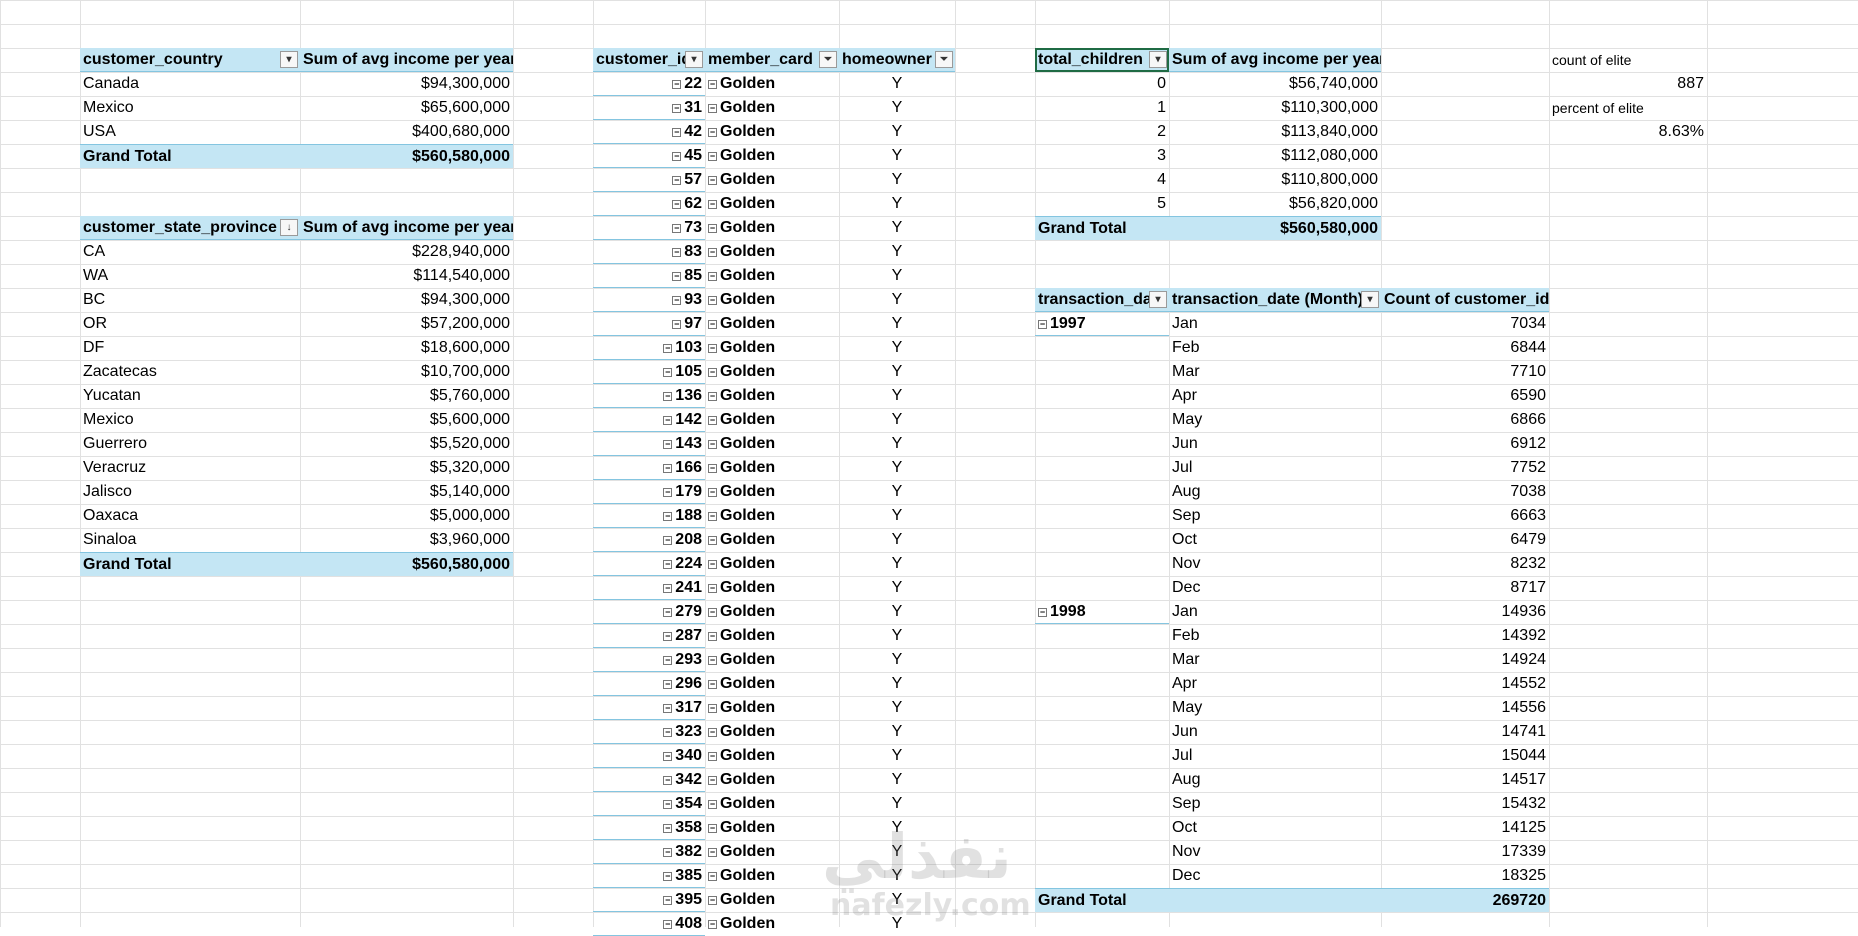 The image size is (1858, 936). I want to click on pivot-state-row-label: Jalisco, so click(190, 492).